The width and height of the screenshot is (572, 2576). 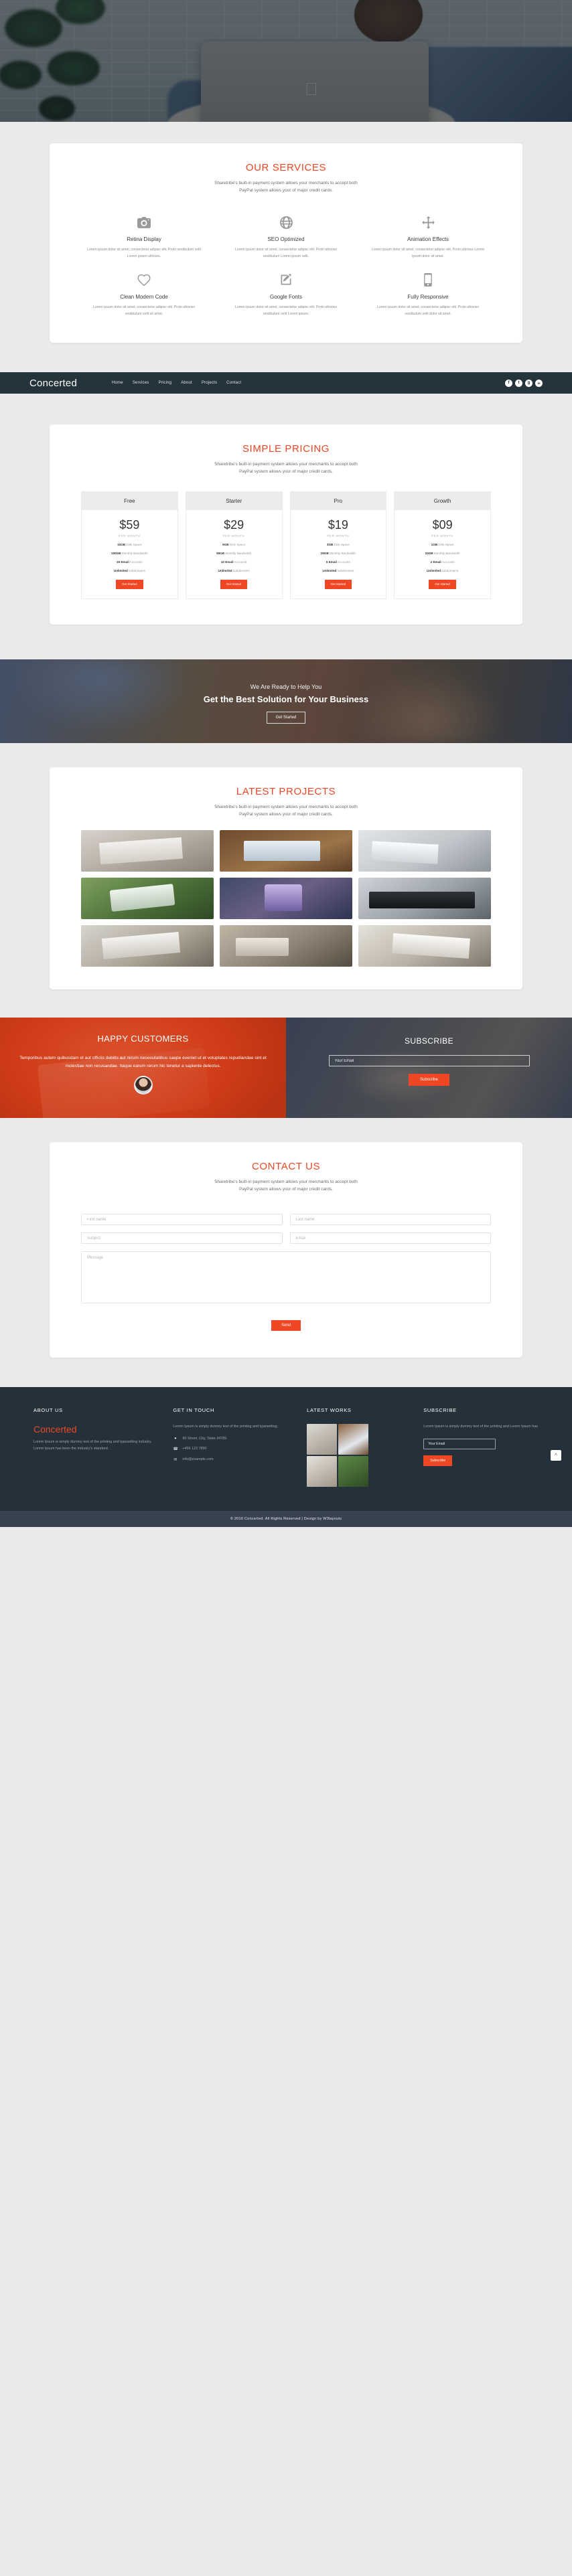 I want to click on arrows-move-icon, so click(x=428, y=222).